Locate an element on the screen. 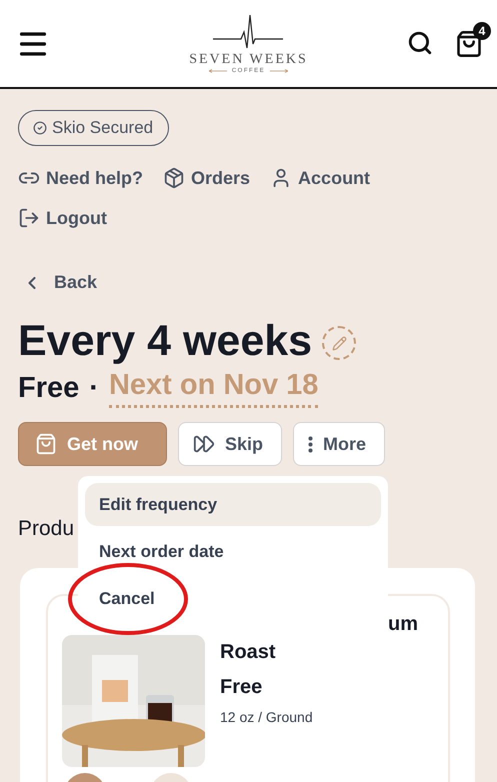  logout-icon is located at coordinates (29, 218).